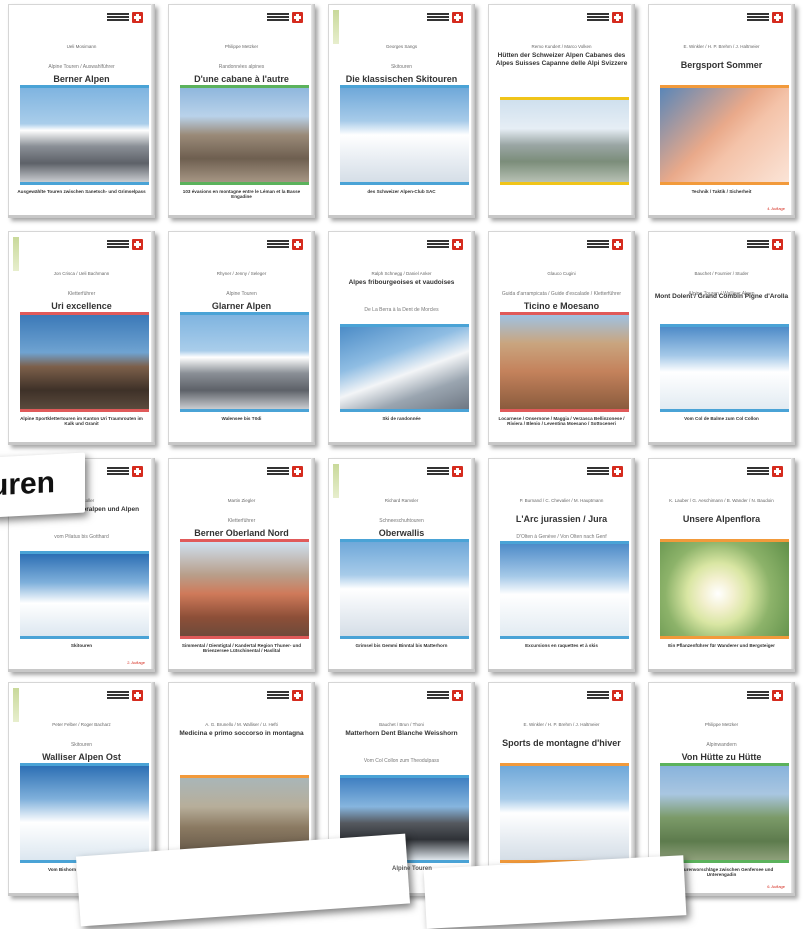 This screenshot has width=805, height=929. What do you see at coordinates (401, 282) in the screenshot?
I see `book-title: Alpes fribourgeoises et vaudoises` at bounding box center [401, 282].